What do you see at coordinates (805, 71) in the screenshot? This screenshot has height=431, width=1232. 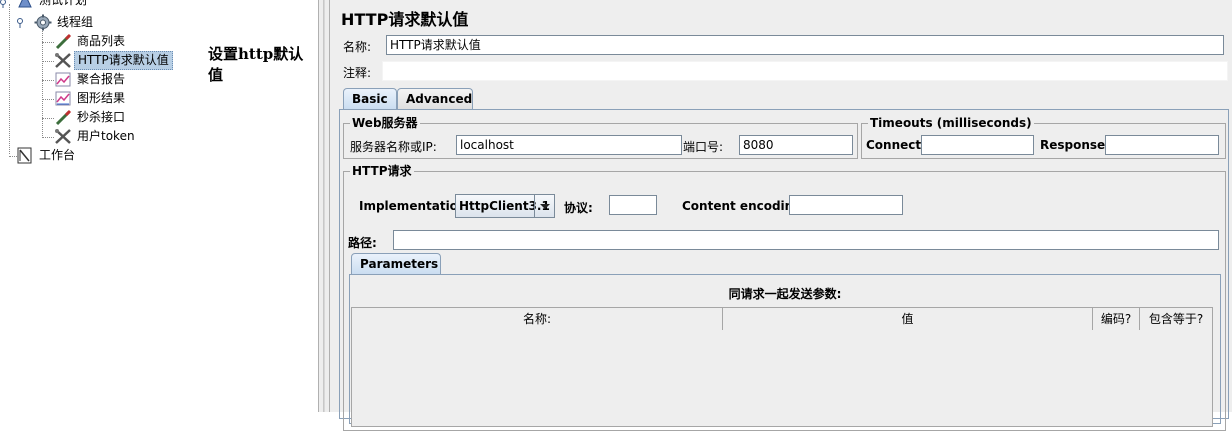 I see `comment-field` at bounding box center [805, 71].